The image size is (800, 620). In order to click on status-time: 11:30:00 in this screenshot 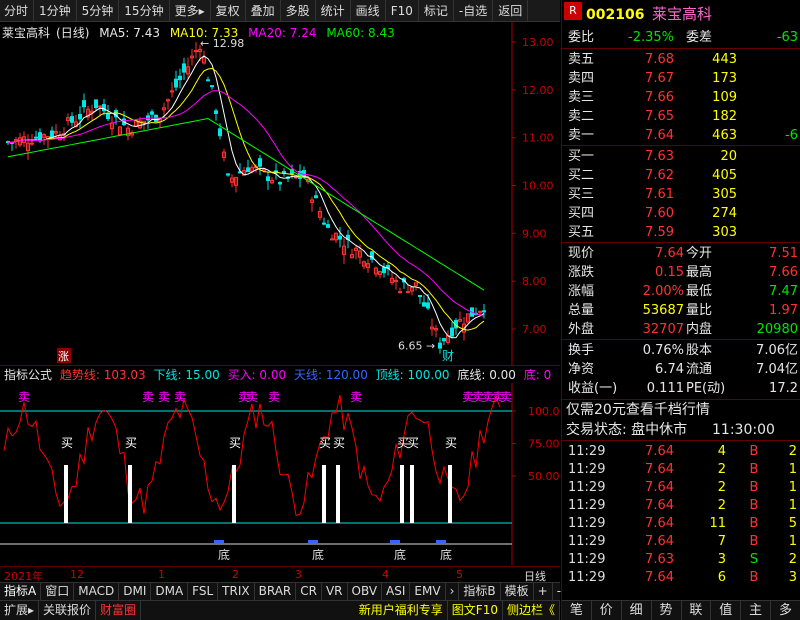, I will do `click(743, 430)`.